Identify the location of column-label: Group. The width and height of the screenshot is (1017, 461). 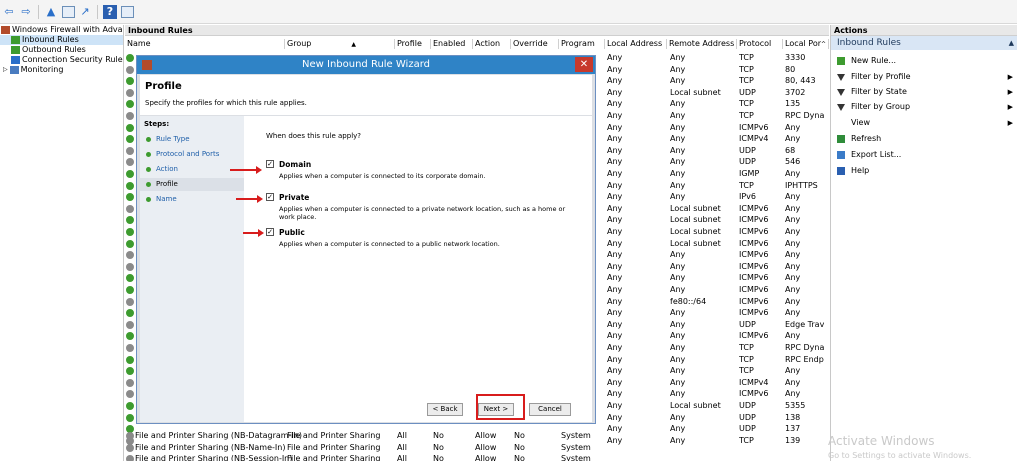
(299, 43).